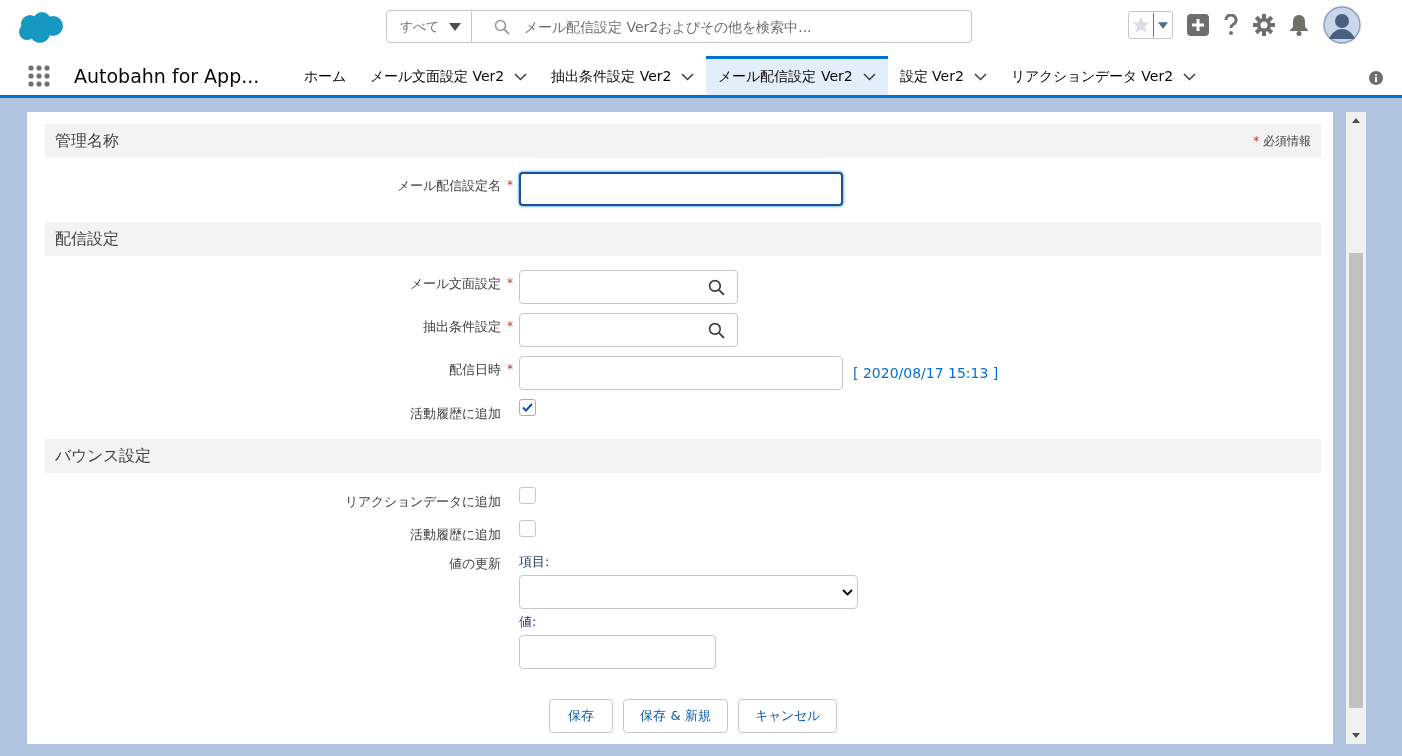  I want to click on field-label: メール文面設定 *, so click(461, 284).